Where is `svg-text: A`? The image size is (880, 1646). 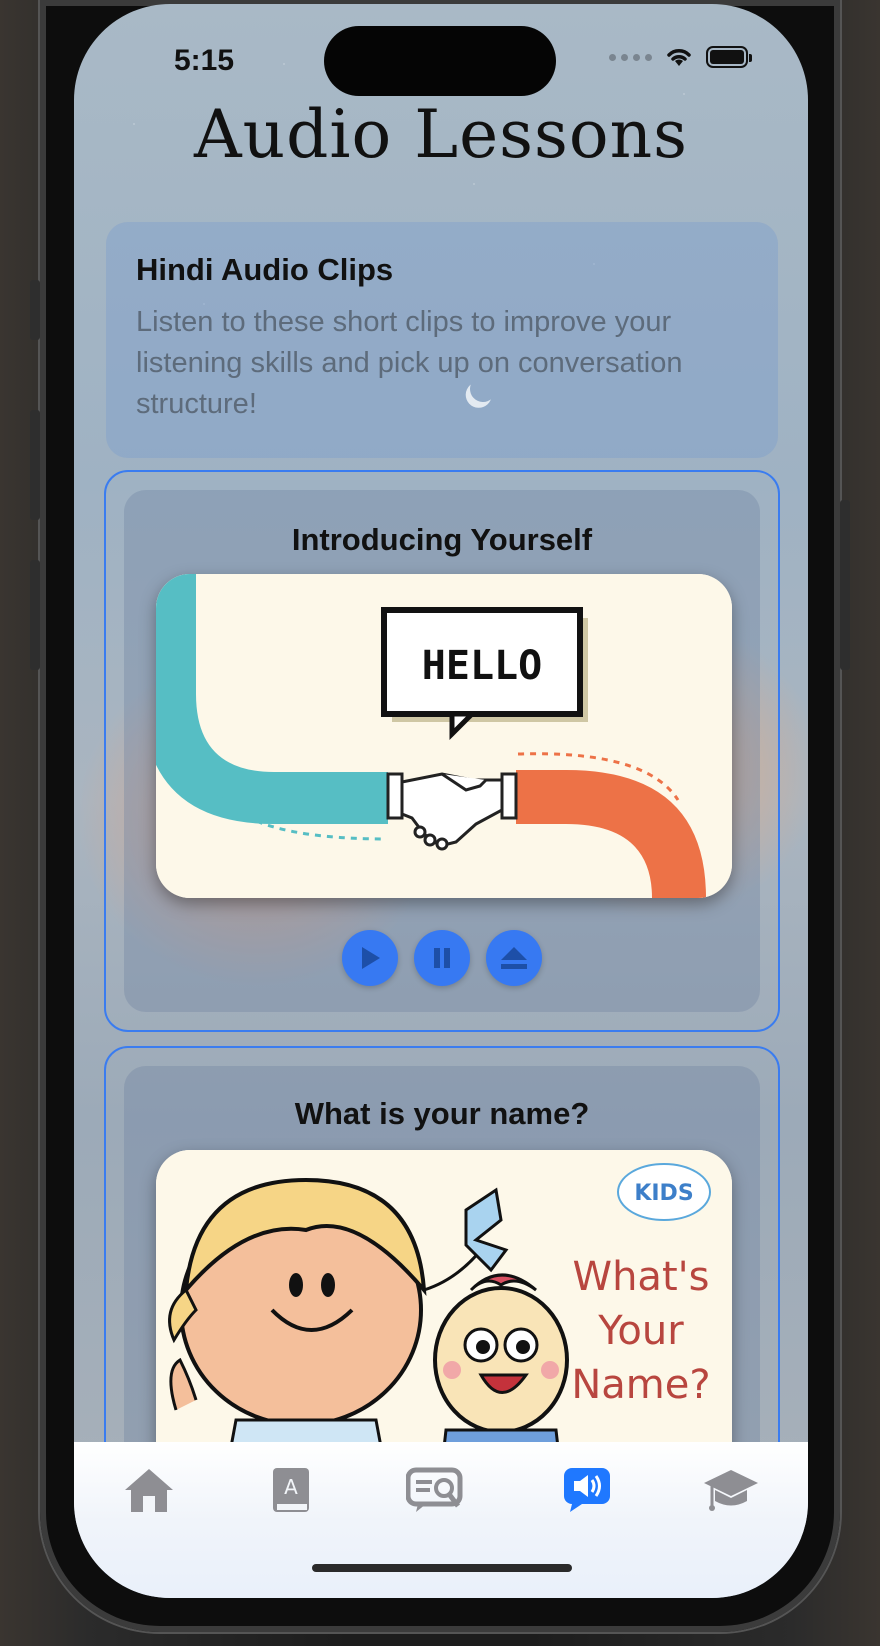 svg-text: A is located at coordinates (291, 1487).